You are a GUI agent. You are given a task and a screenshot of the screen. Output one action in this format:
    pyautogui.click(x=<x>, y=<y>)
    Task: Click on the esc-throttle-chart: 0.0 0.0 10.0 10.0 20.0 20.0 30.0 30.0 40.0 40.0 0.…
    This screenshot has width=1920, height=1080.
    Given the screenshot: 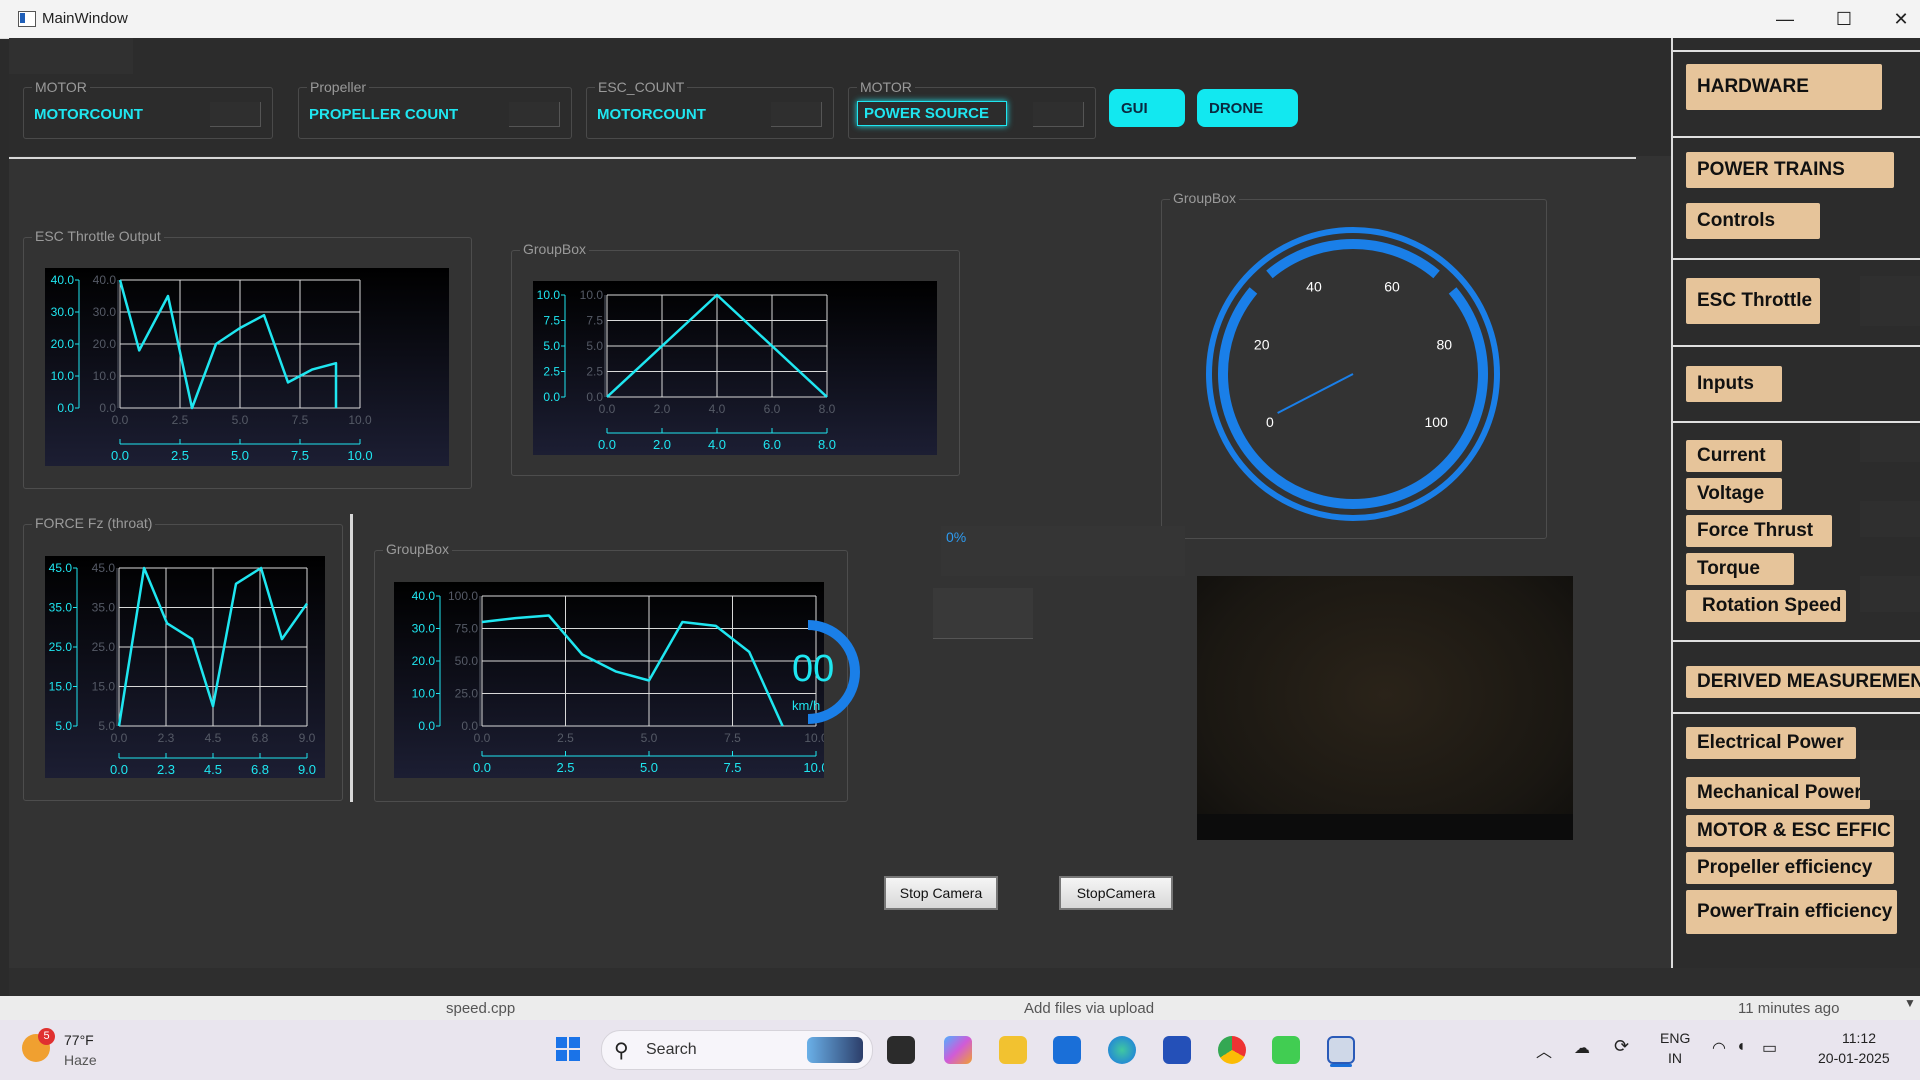 What is the action you would take?
    pyautogui.click(x=247, y=367)
    